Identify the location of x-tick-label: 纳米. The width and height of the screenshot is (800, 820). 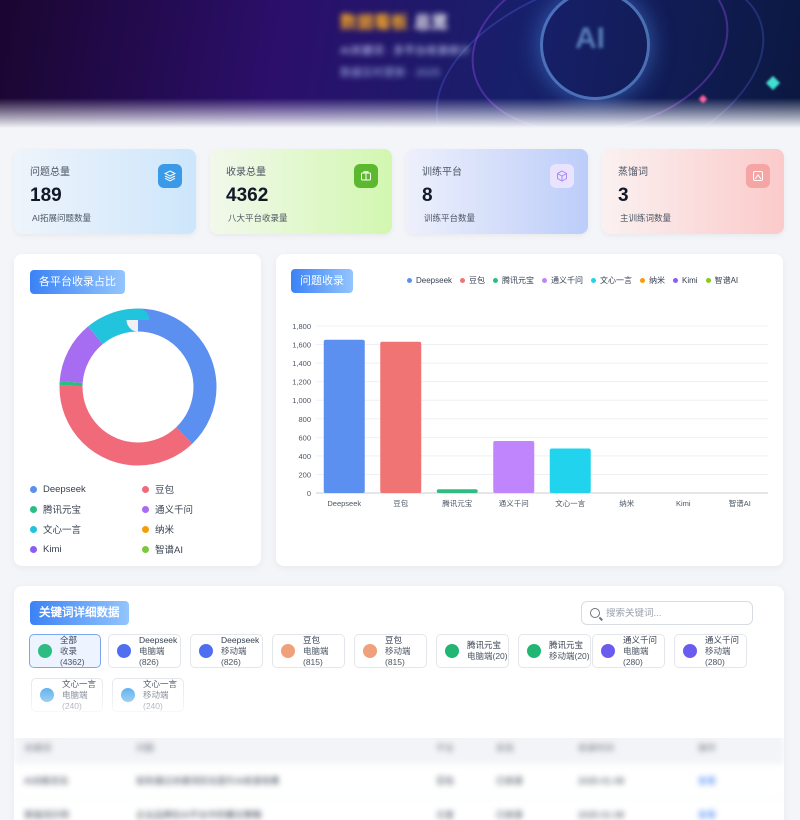
(626, 503).